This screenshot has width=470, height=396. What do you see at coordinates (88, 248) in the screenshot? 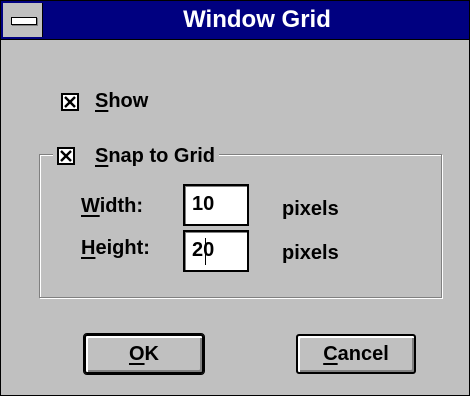
I see `height-label-mnemonic: H` at bounding box center [88, 248].